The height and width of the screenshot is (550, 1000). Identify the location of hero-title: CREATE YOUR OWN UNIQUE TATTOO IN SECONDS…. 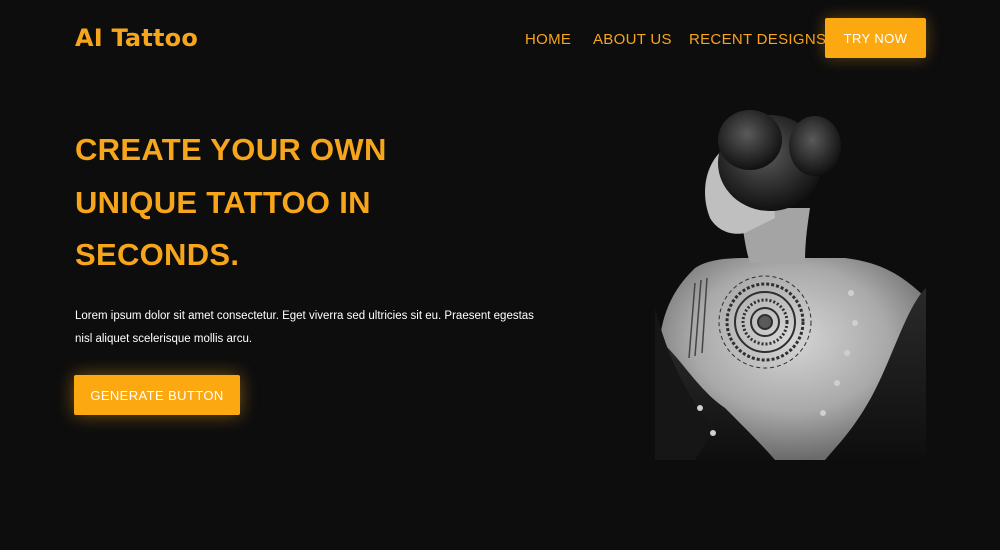
(285, 203).